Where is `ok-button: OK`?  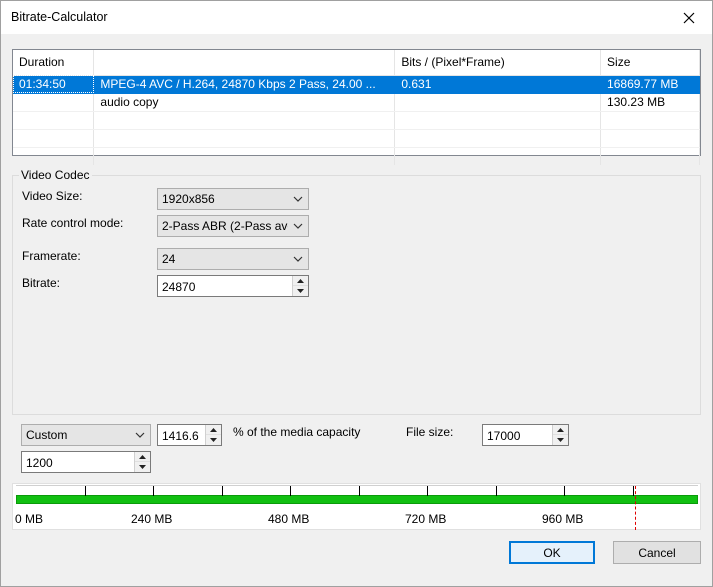
ok-button: OK is located at coordinates (552, 552).